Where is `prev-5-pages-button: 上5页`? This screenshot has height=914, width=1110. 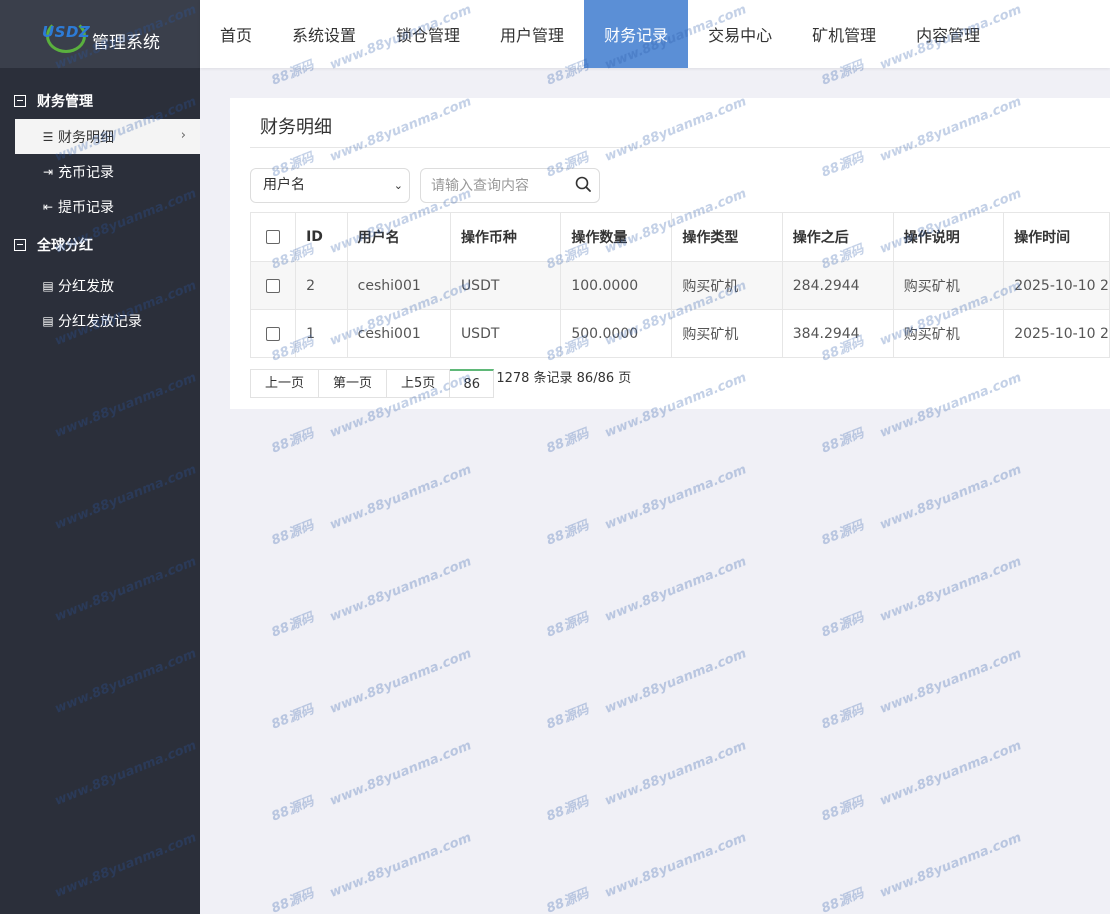
prev-5-pages-button: 上5页 is located at coordinates (419, 383).